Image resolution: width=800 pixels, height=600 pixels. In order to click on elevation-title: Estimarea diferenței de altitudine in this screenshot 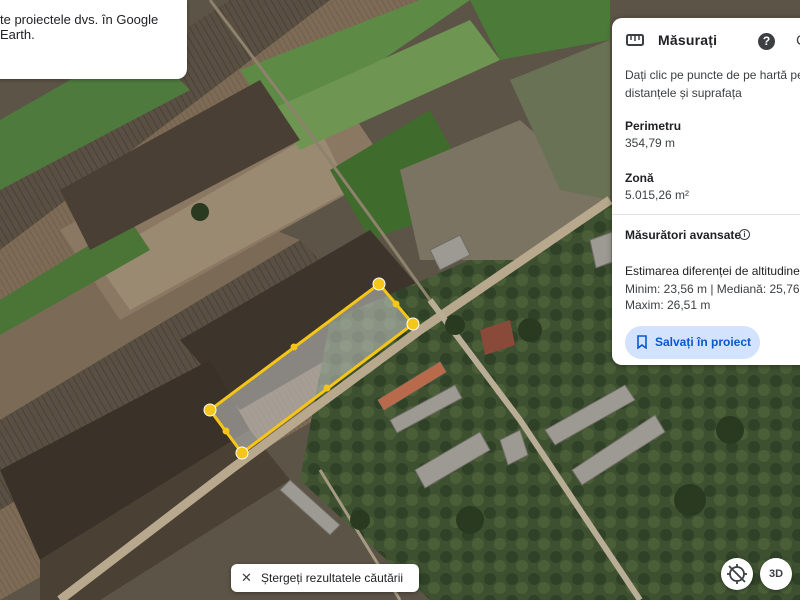, I will do `click(712, 271)`.